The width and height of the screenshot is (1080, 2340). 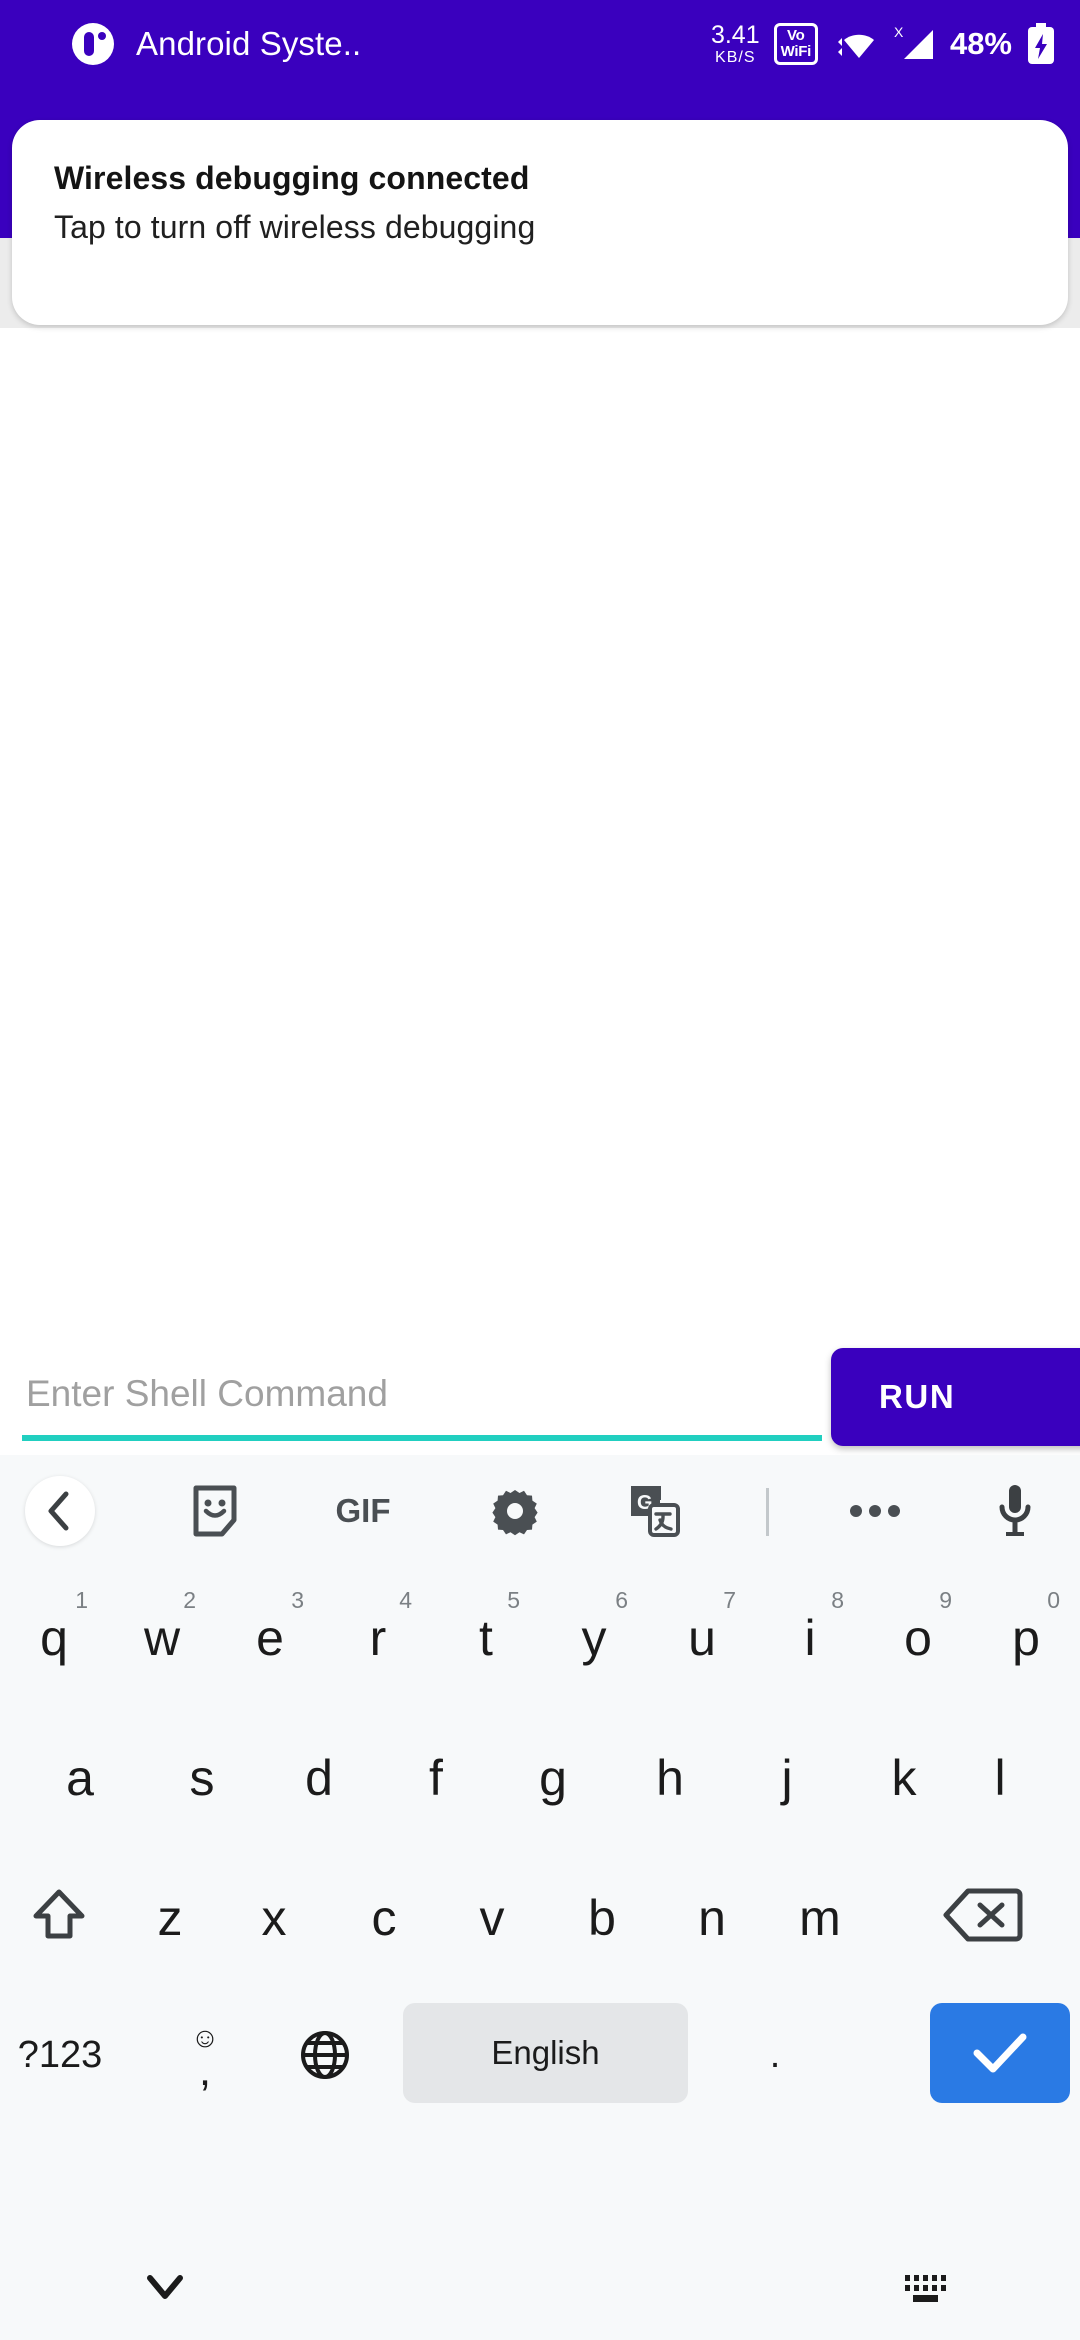 I want to click on key-p: 0p, so click(x=1026, y=1635).